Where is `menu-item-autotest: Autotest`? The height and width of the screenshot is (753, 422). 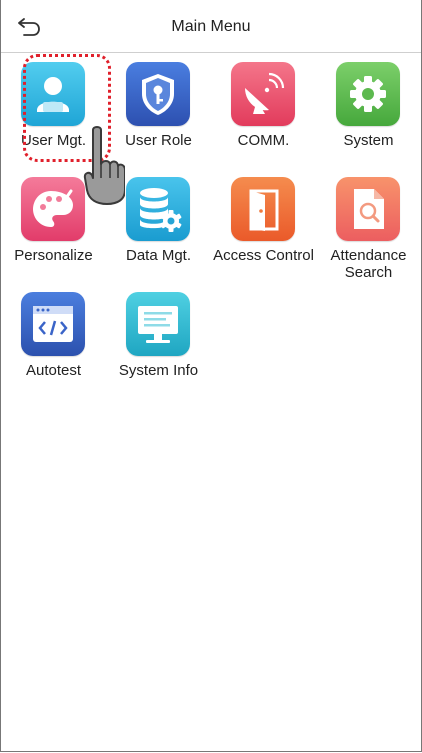
menu-item-autotest: Autotest is located at coordinates (53, 345).